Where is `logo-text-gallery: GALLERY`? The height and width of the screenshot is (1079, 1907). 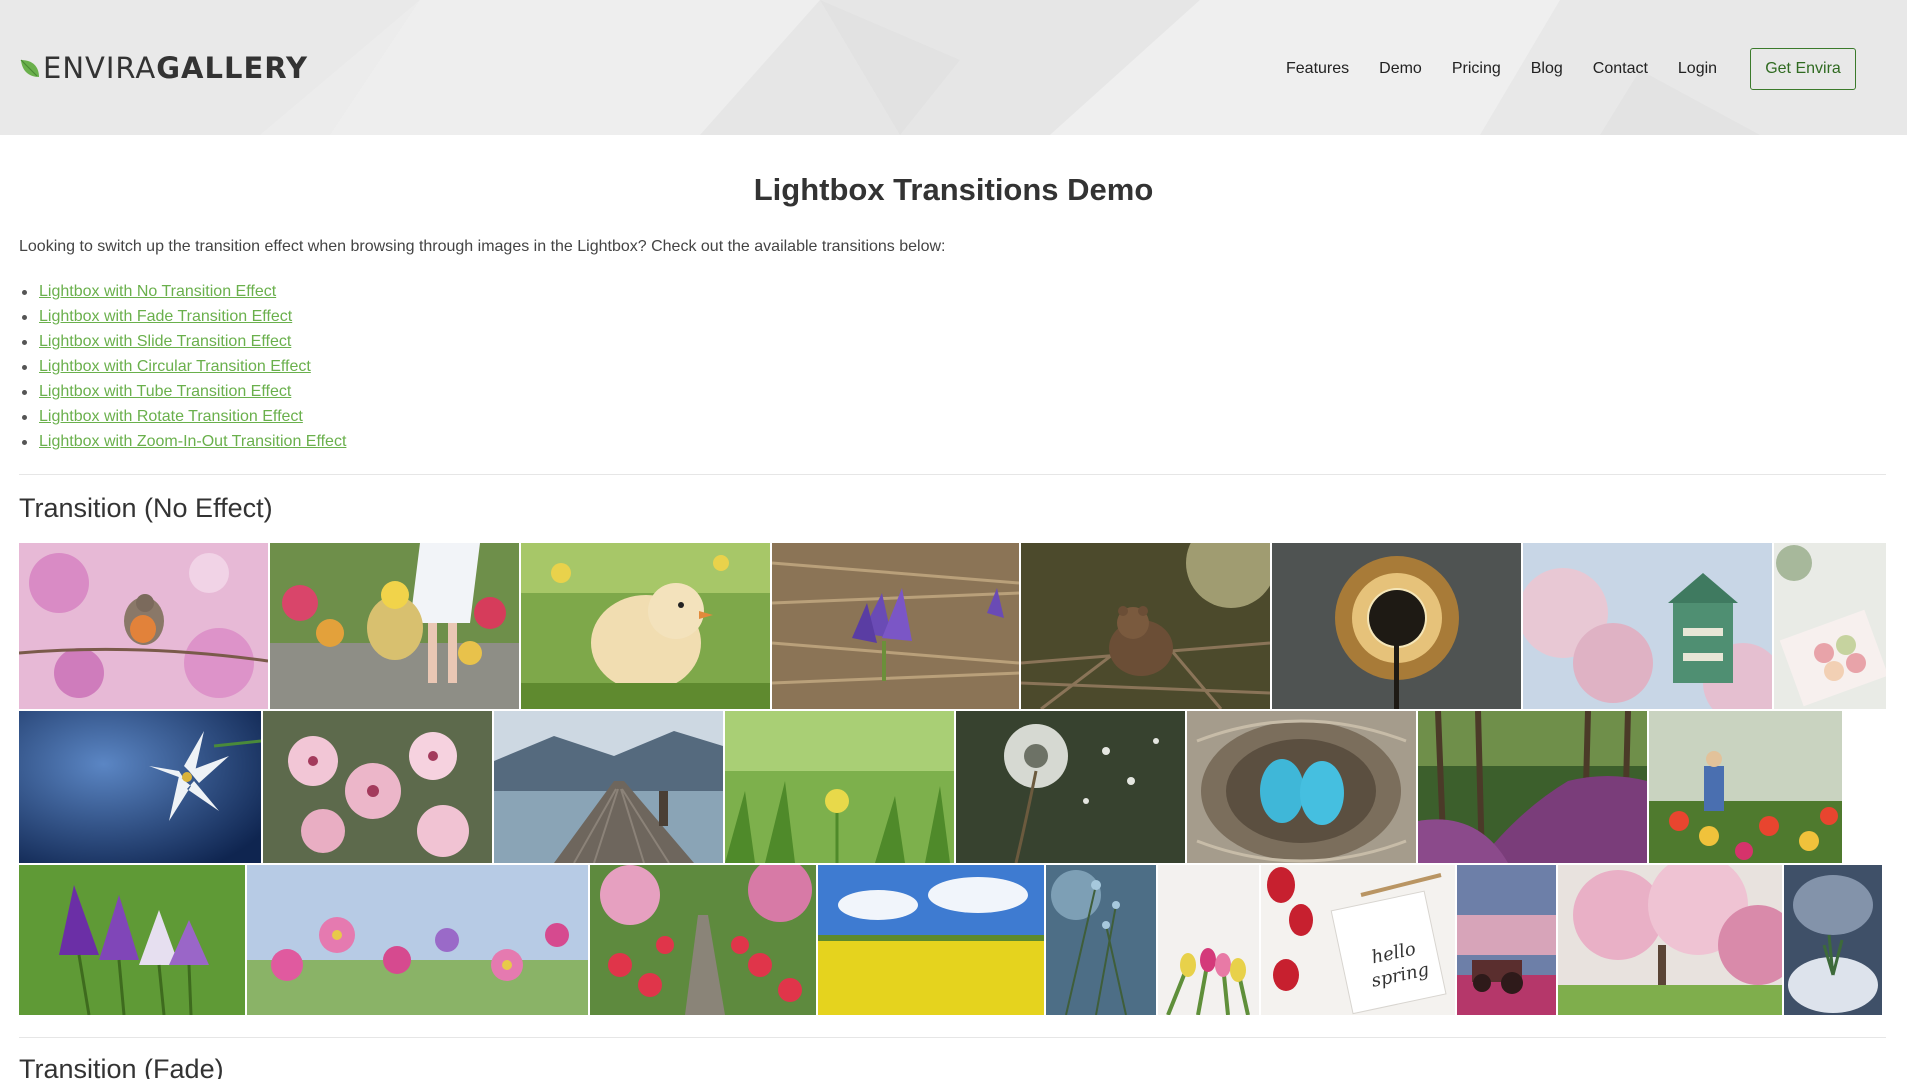
logo-text-gallery: GALLERY is located at coordinates (232, 68).